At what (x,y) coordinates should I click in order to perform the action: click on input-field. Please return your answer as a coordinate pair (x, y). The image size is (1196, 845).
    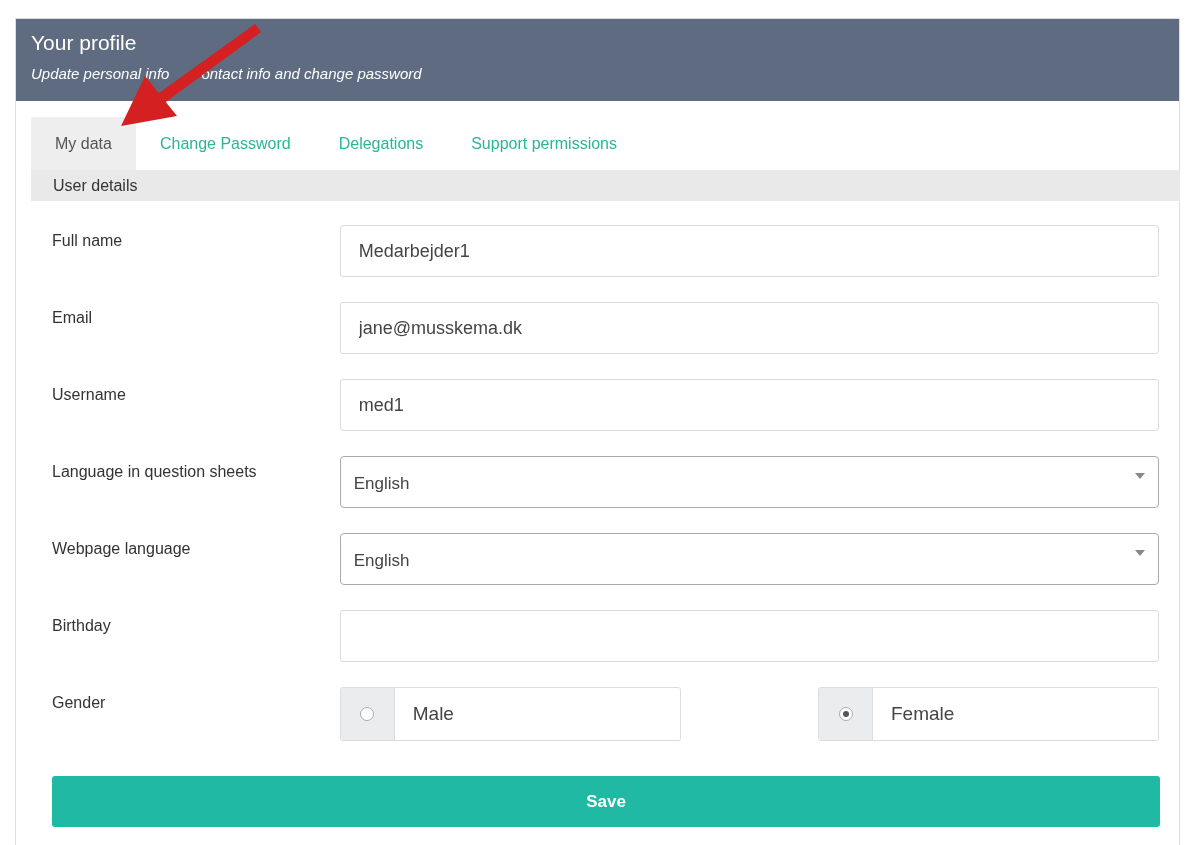
    Looking at the image, I should click on (749, 636).